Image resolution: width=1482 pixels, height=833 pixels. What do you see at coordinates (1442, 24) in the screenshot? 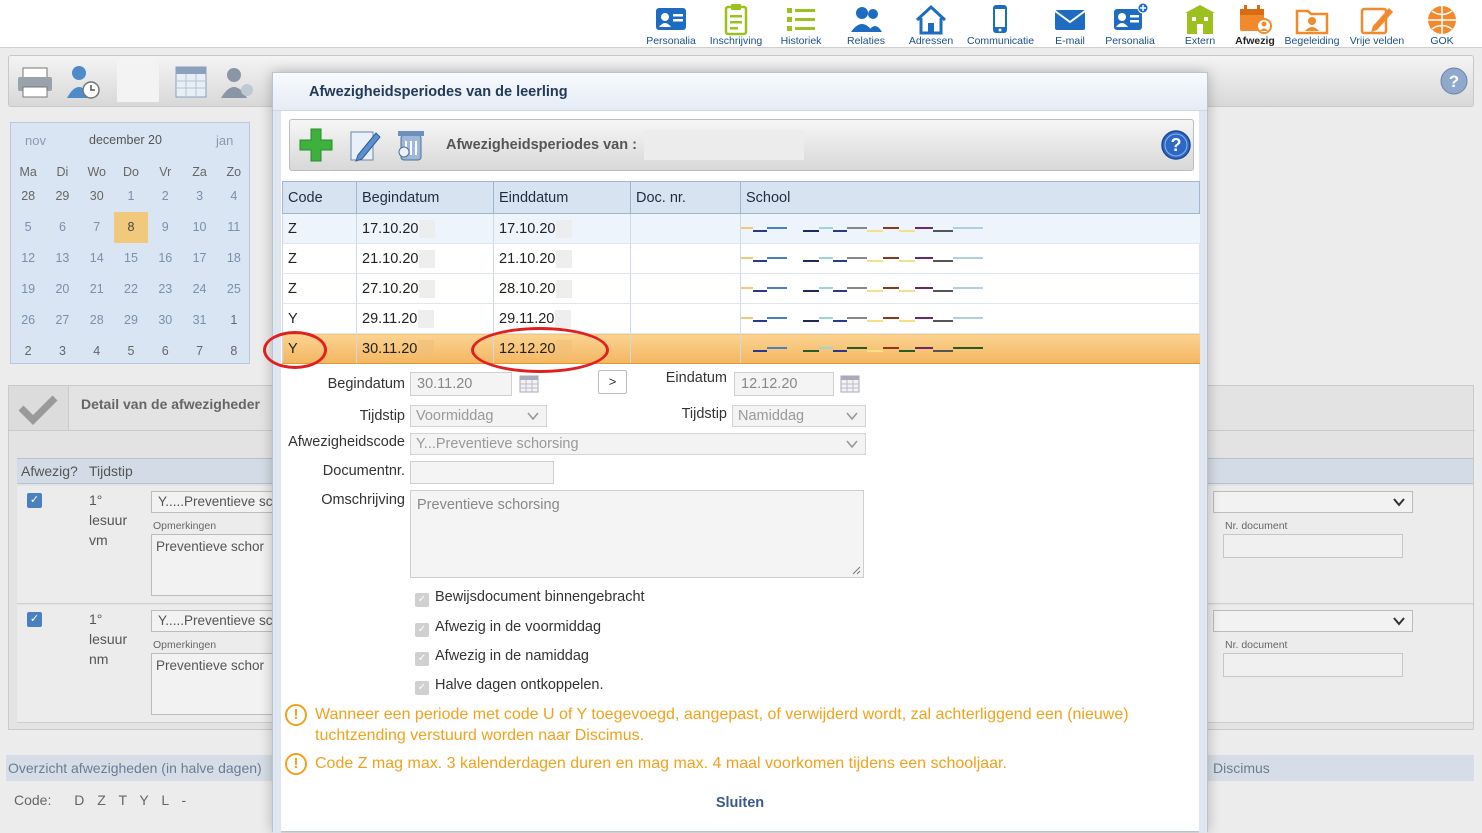
I see `nav-gok: GOK` at bounding box center [1442, 24].